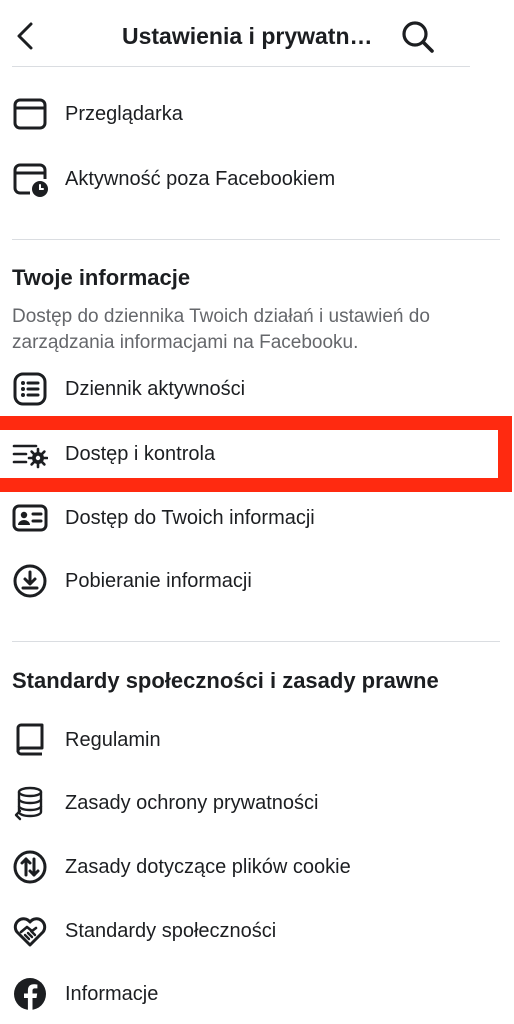  I want to click on header-divider, so click(241, 66).